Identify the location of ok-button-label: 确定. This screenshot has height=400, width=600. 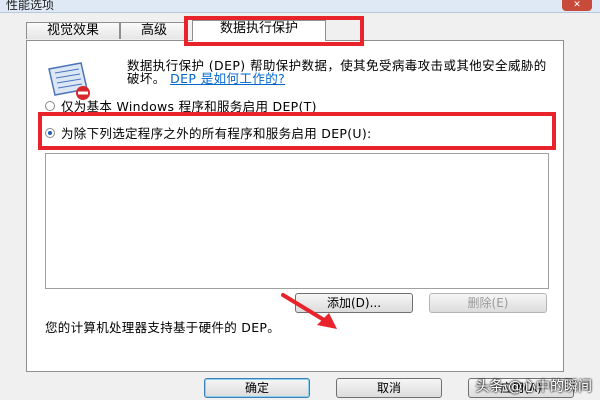
(256, 388).